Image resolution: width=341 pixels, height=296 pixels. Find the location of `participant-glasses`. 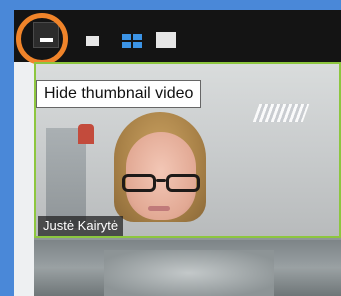

participant-glasses is located at coordinates (162, 184).